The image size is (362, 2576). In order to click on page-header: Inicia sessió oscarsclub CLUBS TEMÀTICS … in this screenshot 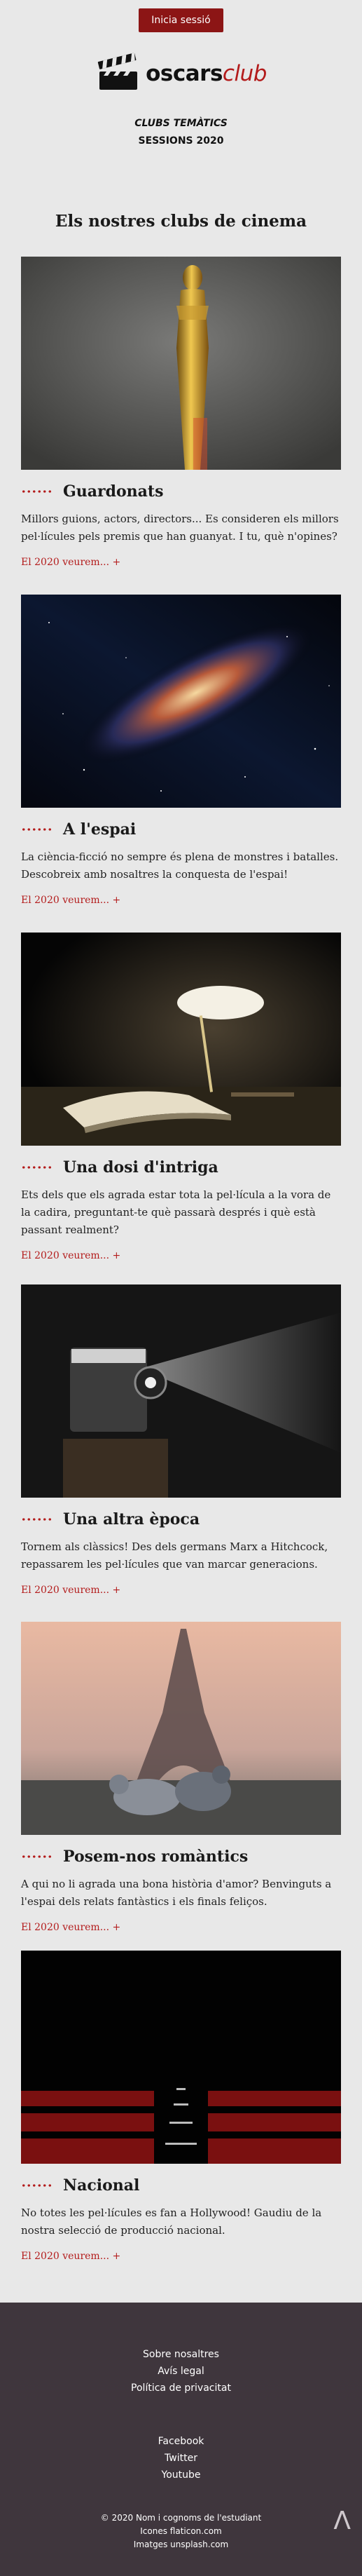, I will do `click(181, 75)`.